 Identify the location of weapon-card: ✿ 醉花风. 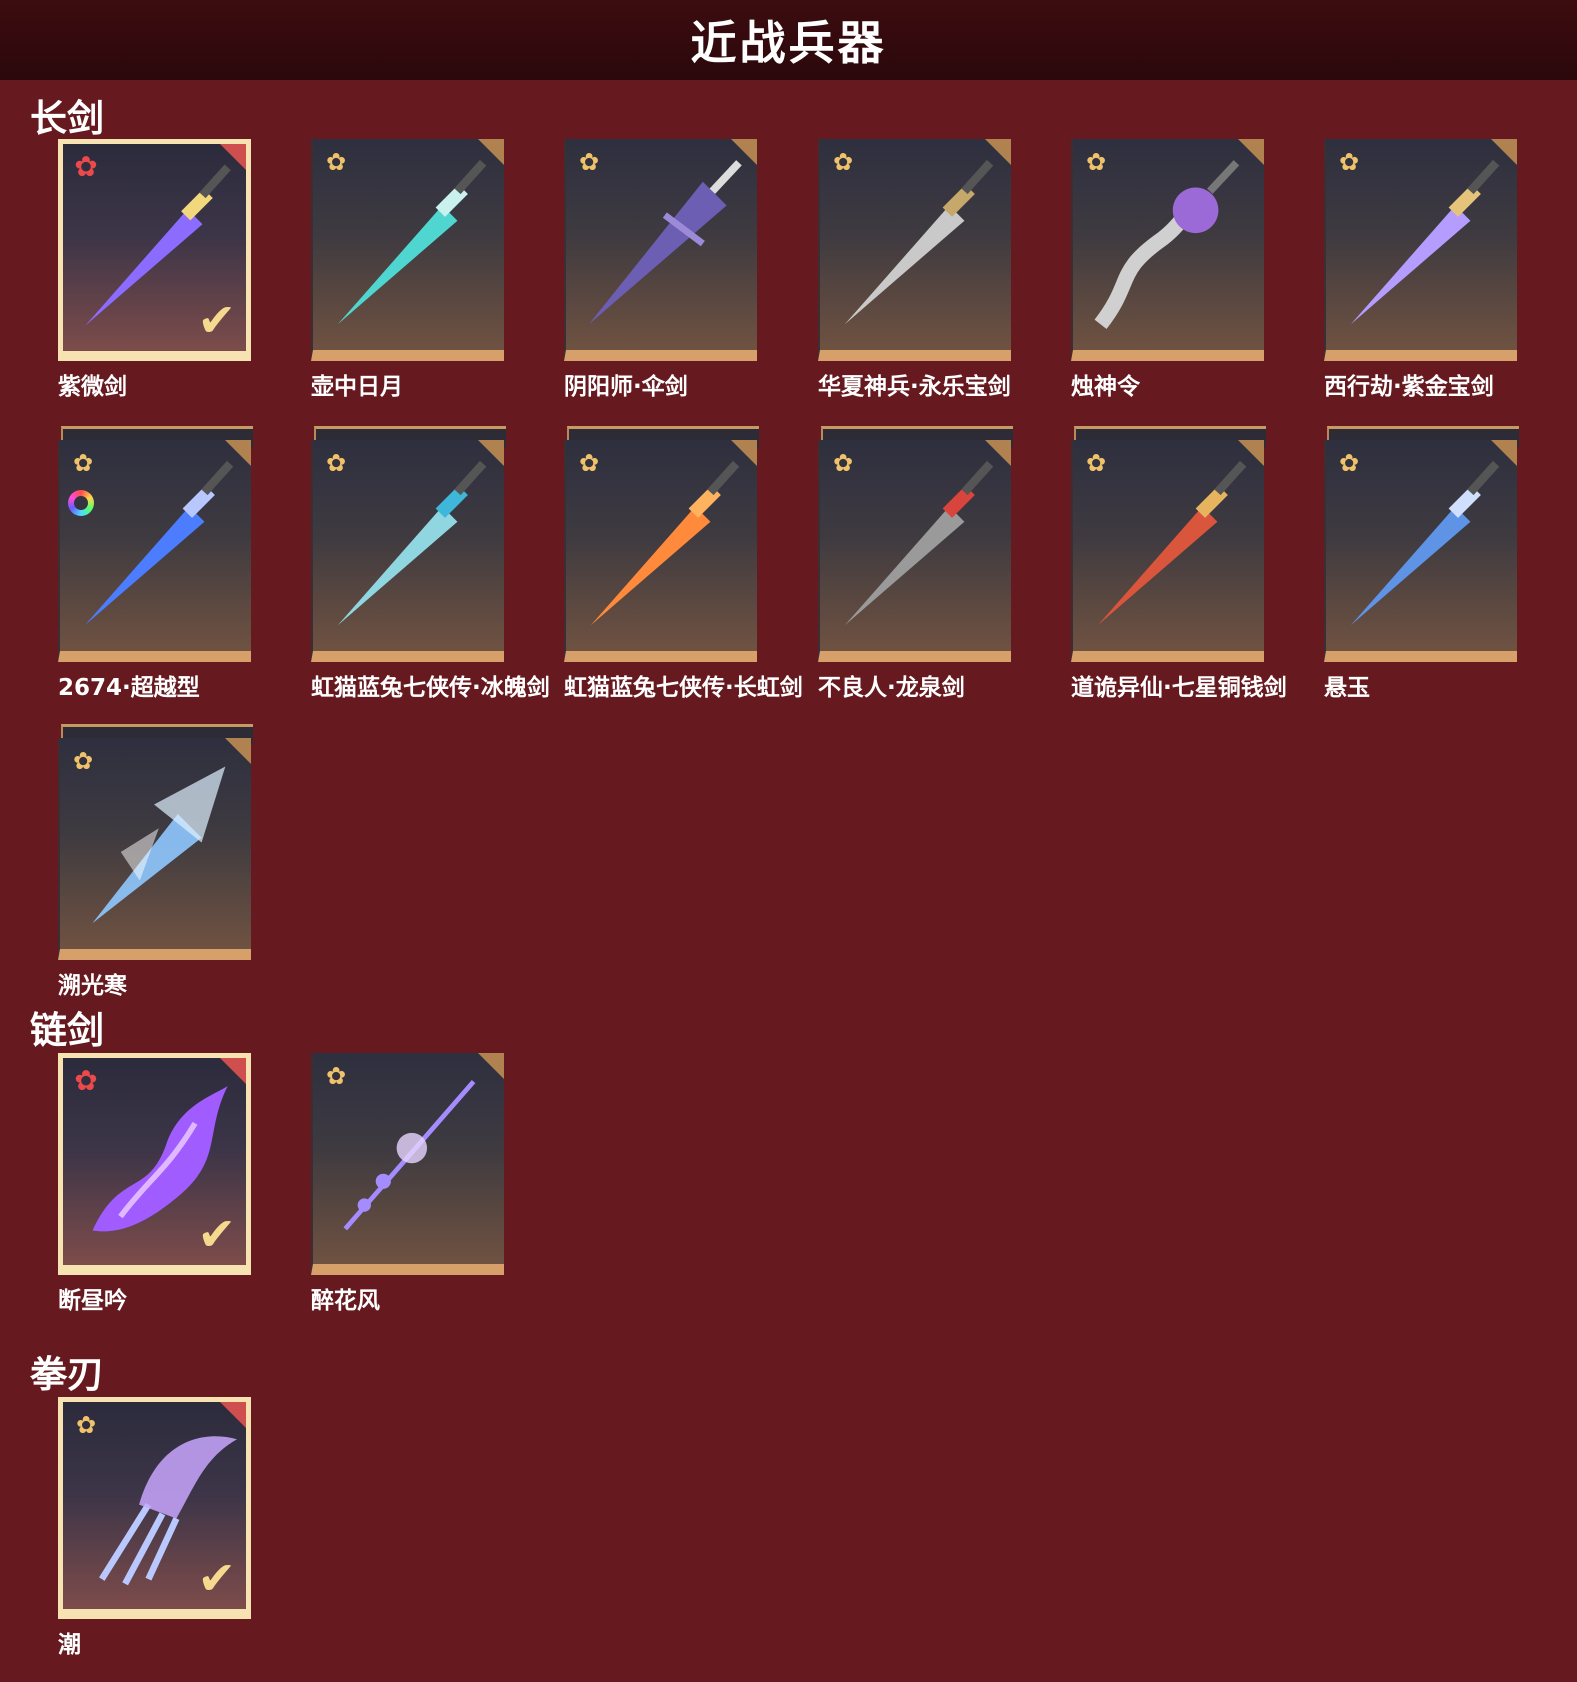
(407, 1183).